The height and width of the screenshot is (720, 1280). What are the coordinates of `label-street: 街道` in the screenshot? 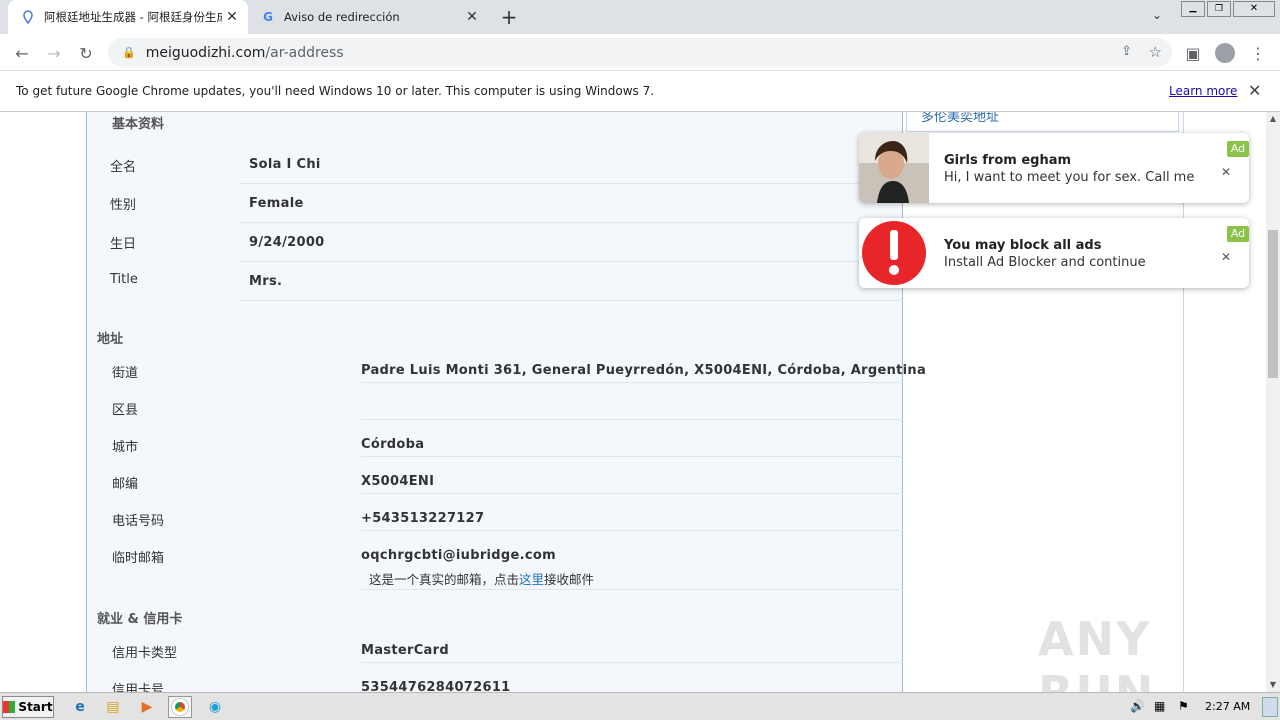 It's located at (125, 373).